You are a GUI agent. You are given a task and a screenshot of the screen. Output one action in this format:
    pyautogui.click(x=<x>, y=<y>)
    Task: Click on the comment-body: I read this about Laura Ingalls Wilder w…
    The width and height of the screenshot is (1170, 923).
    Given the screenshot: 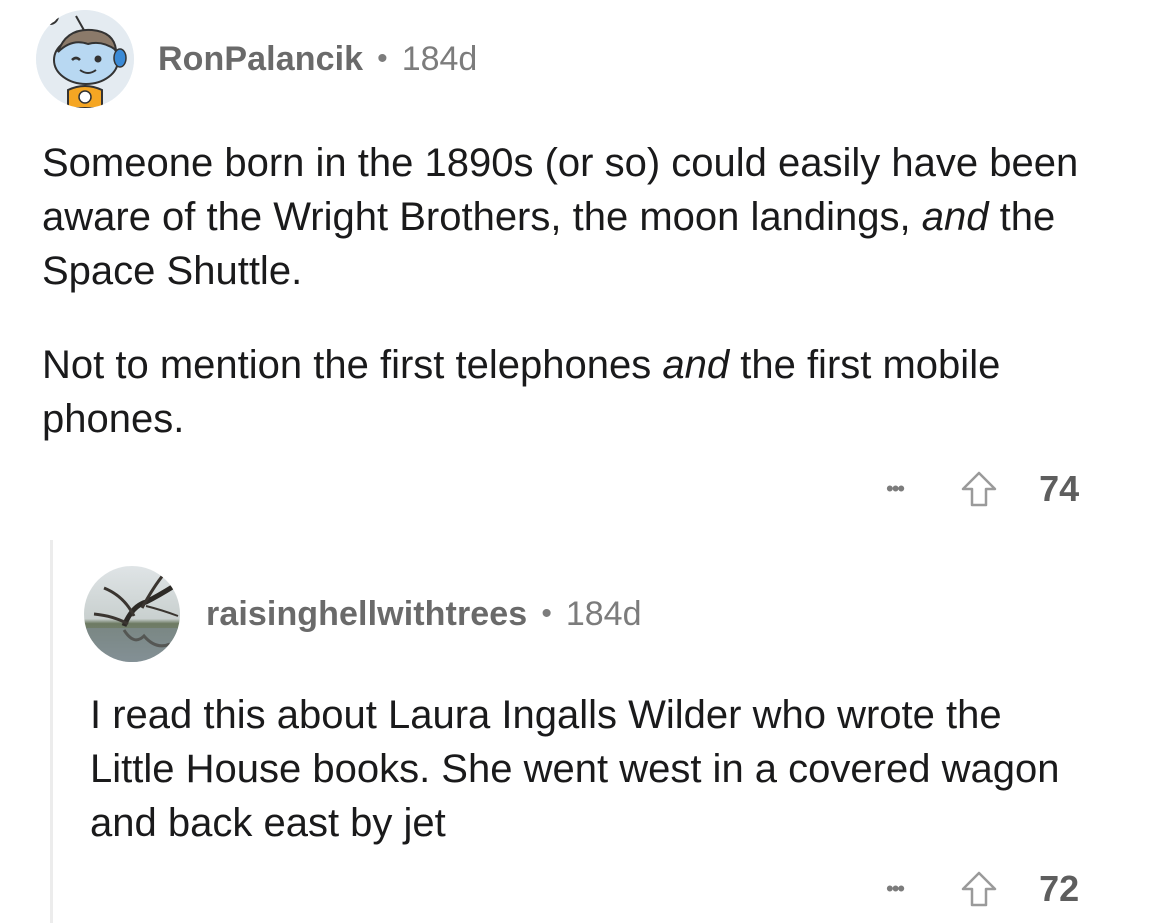 What is the action you would take?
    pyautogui.click(x=585, y=769)
    